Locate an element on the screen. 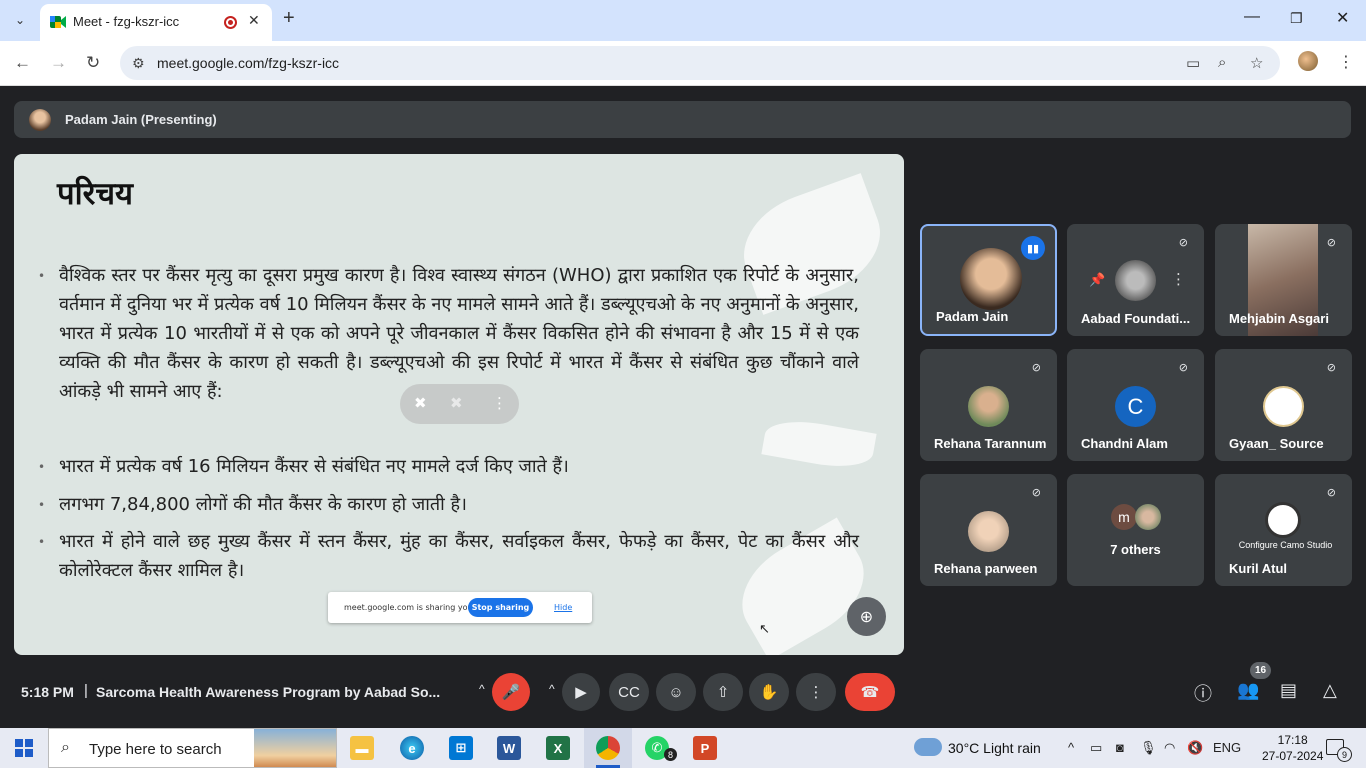 The width and height of the screenshot is (1366, 768). window-close-button: ✕ is located at coordinates (1342, 18).